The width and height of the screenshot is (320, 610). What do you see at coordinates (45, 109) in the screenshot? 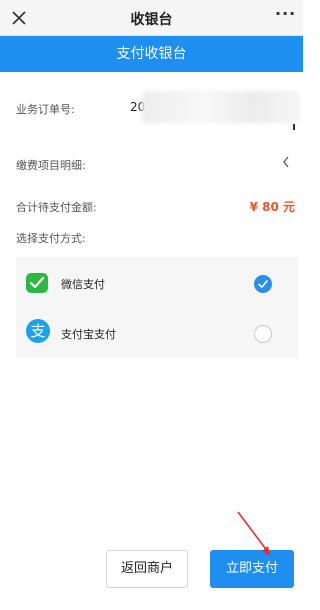
I see `order-number-label: 业务订单号:` at bounding box center [45, 109].